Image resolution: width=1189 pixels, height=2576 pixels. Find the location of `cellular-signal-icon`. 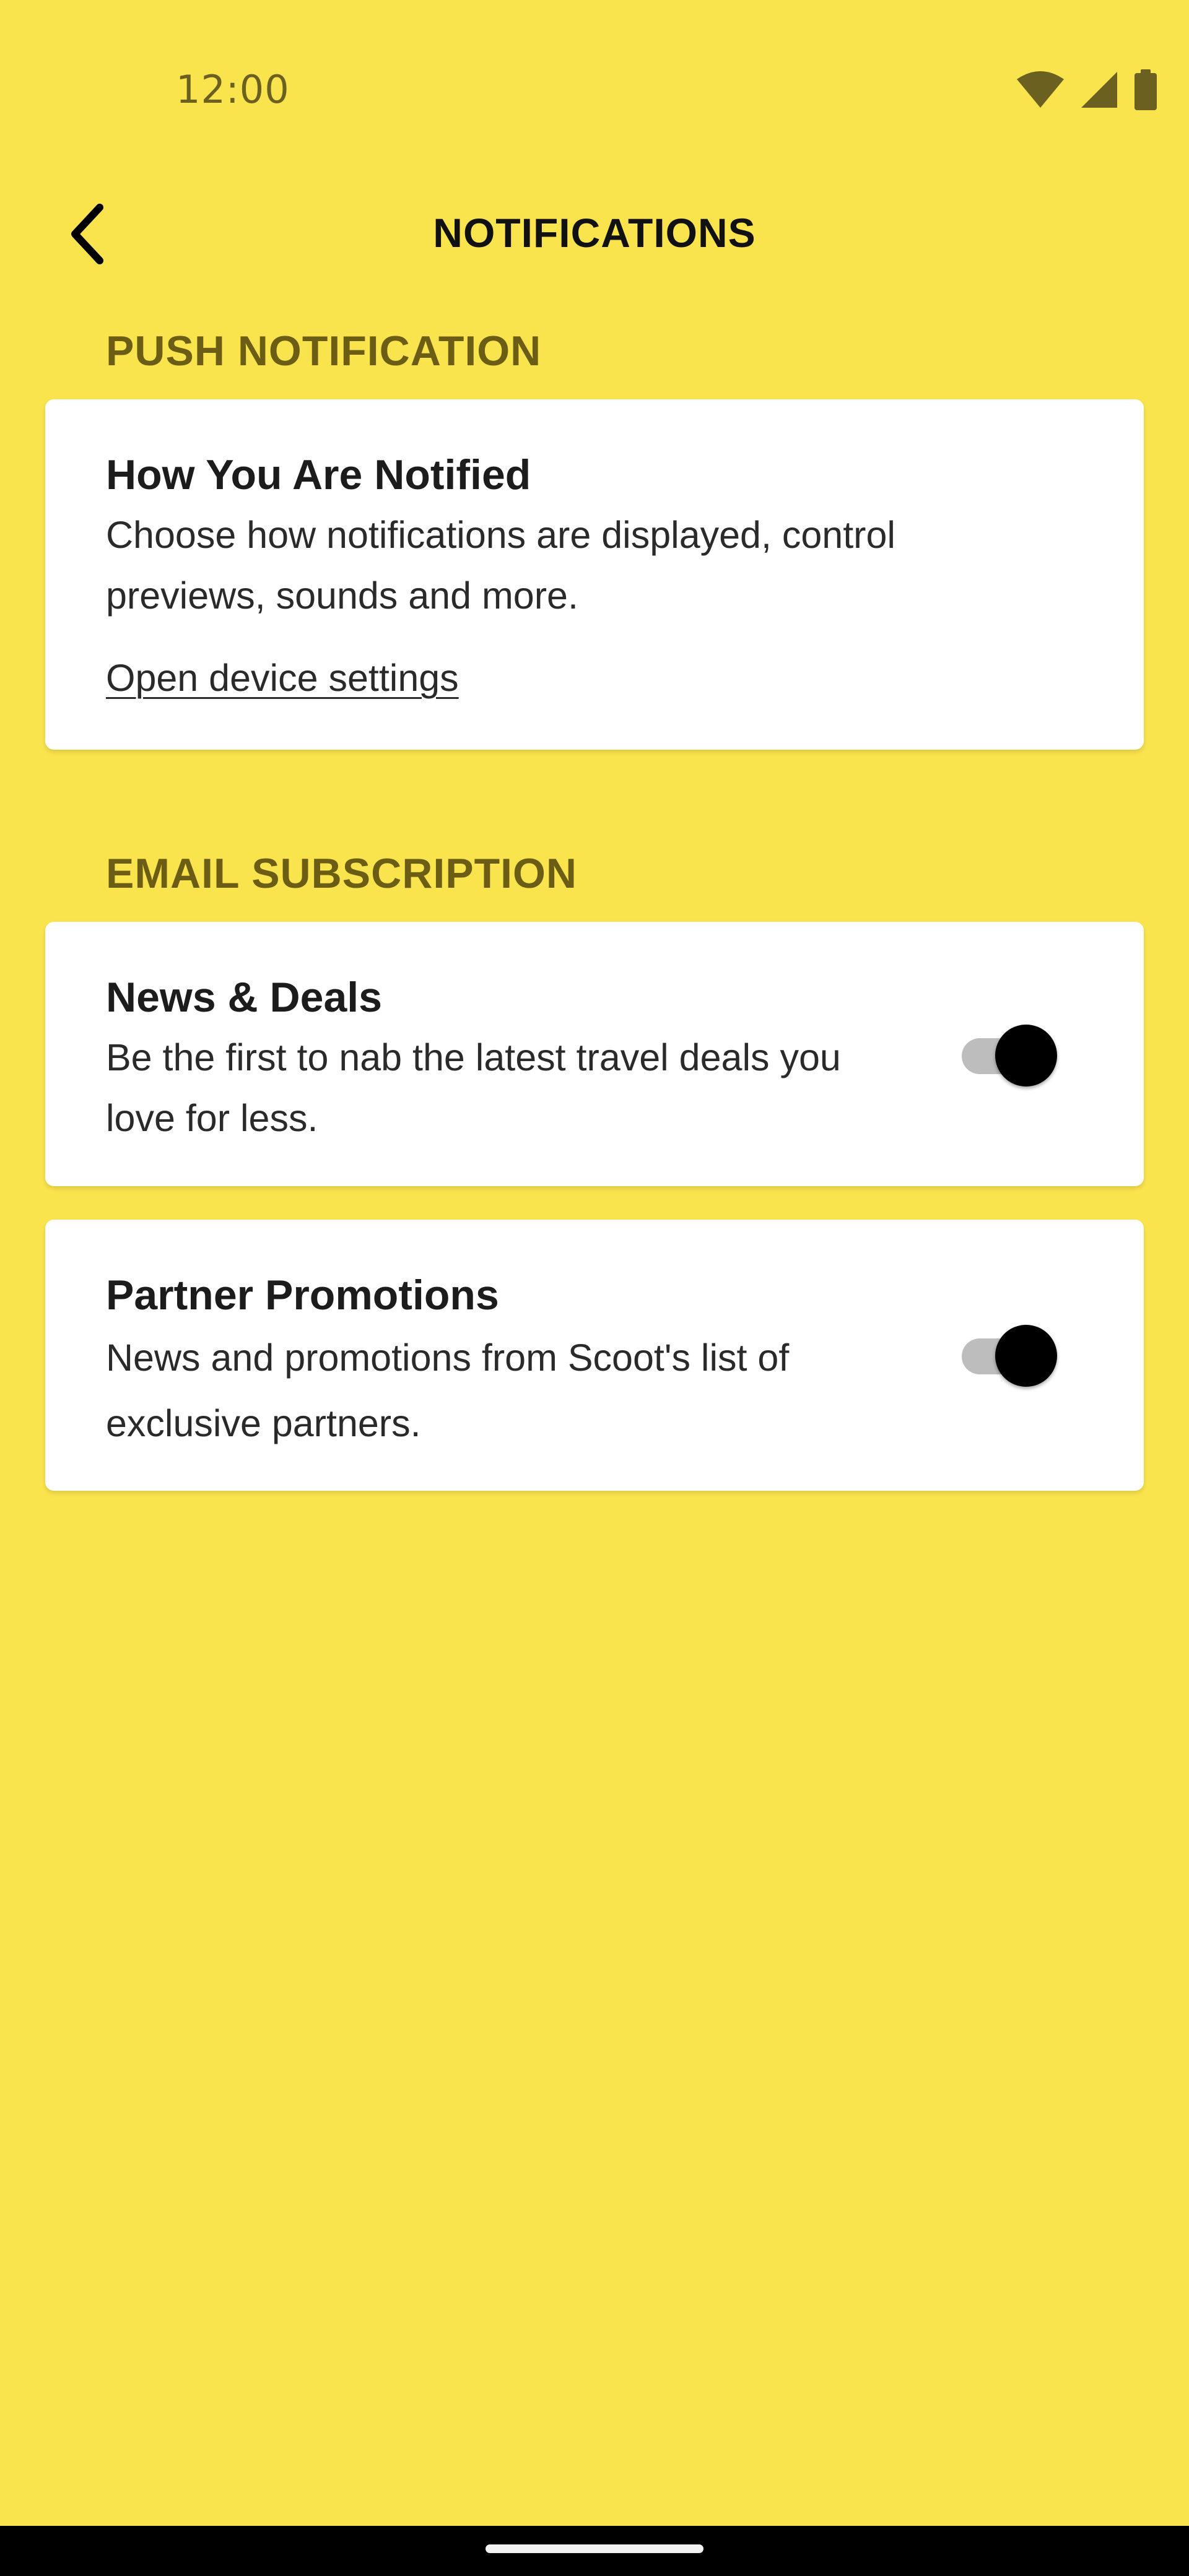

cellular-signal-icon is located at coordinates (1099, 90).